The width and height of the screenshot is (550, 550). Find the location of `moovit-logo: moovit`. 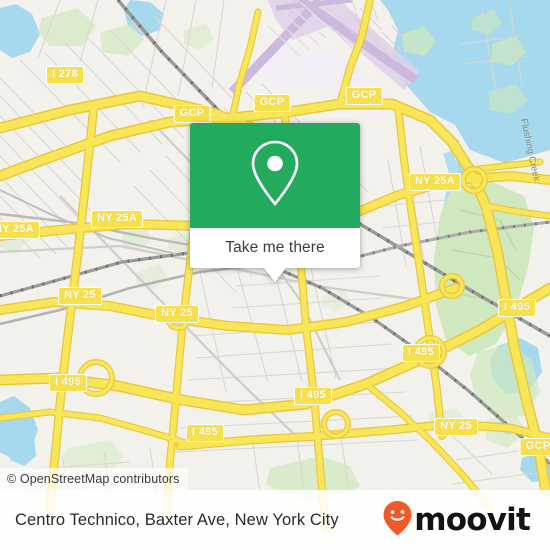

moovit-logo: moovit is located at coordinates (456, 520).